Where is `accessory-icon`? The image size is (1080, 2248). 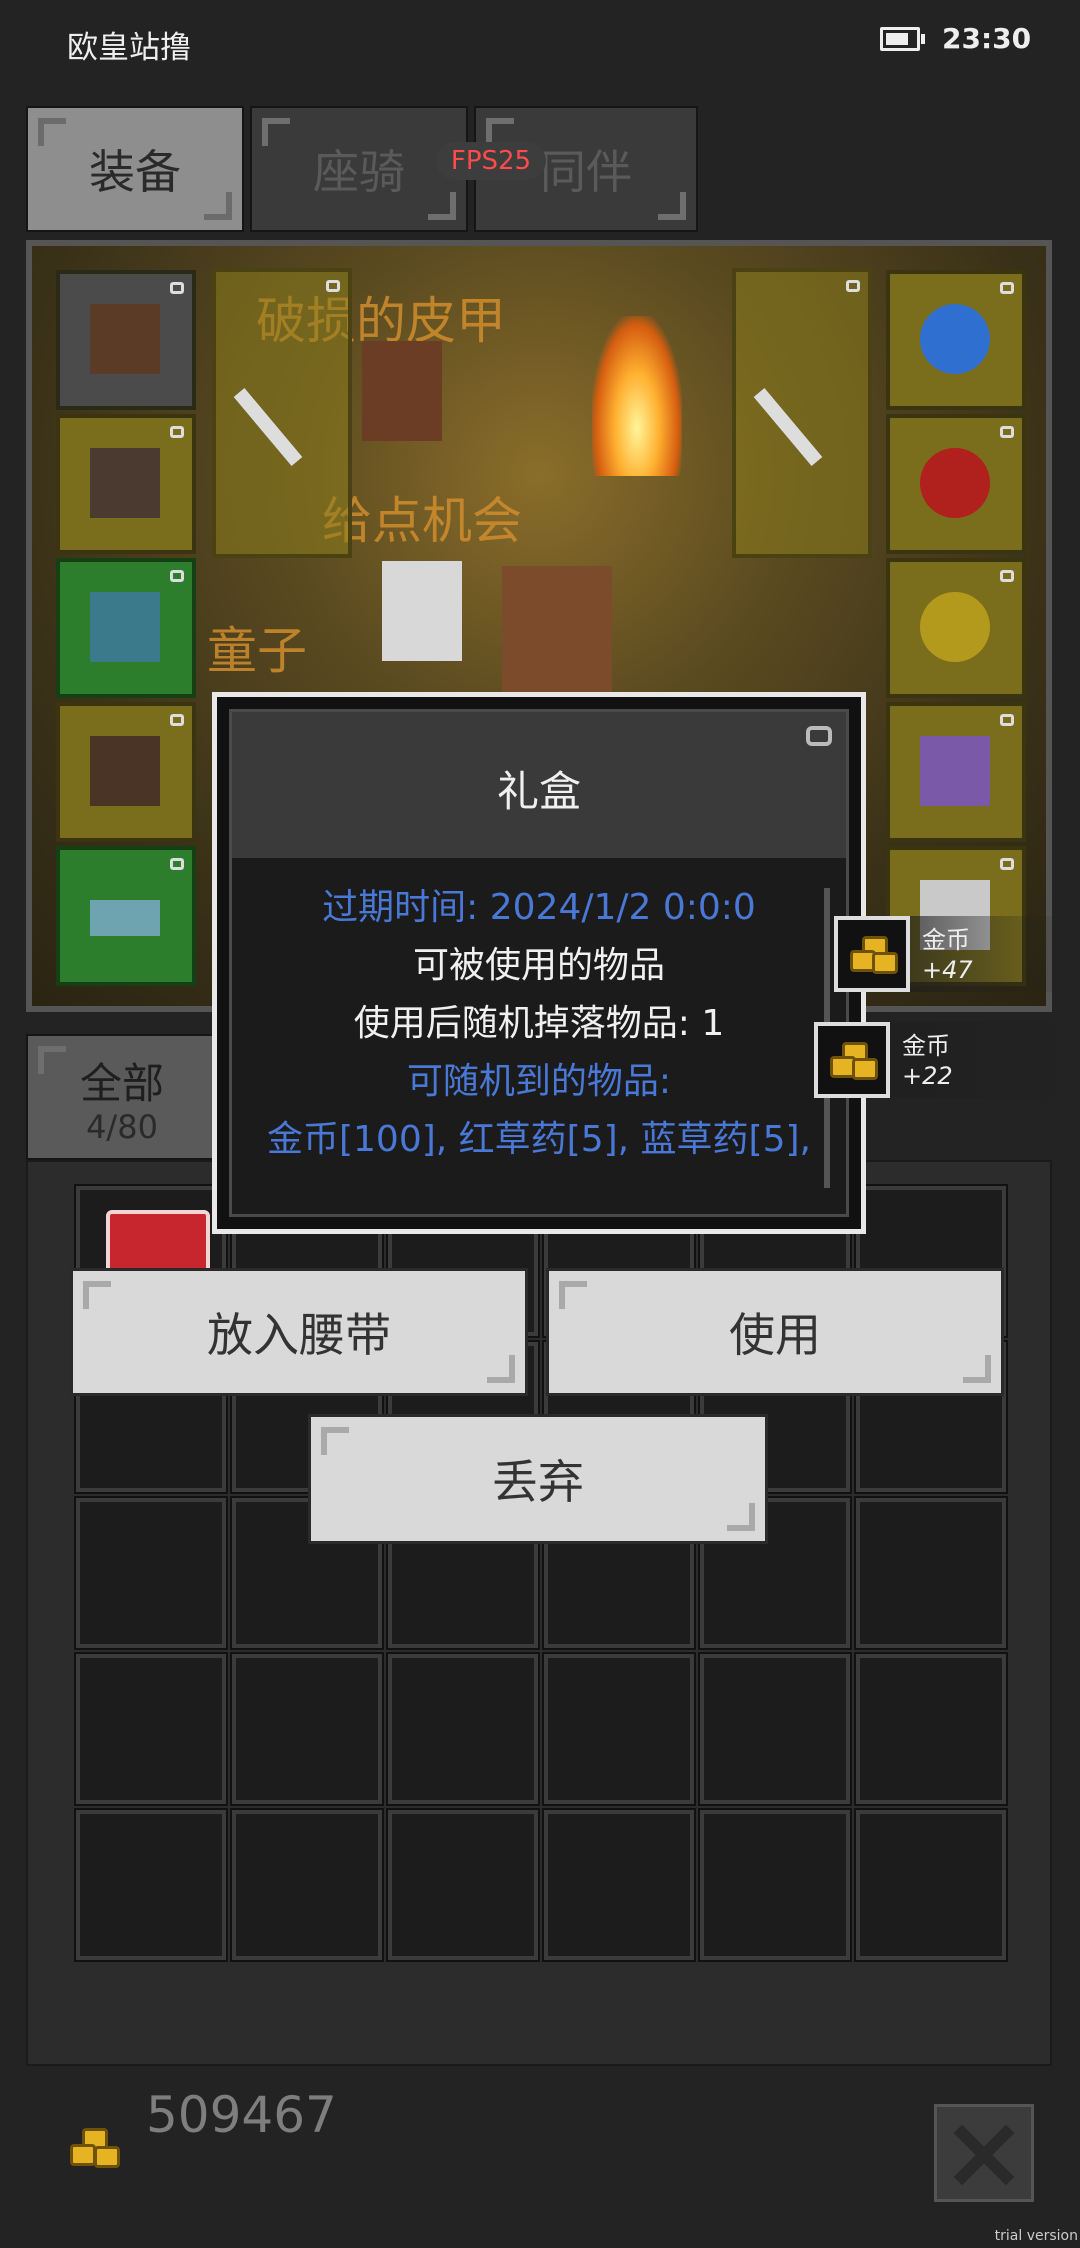 accessory-icon is located at coordinates (955, 771).